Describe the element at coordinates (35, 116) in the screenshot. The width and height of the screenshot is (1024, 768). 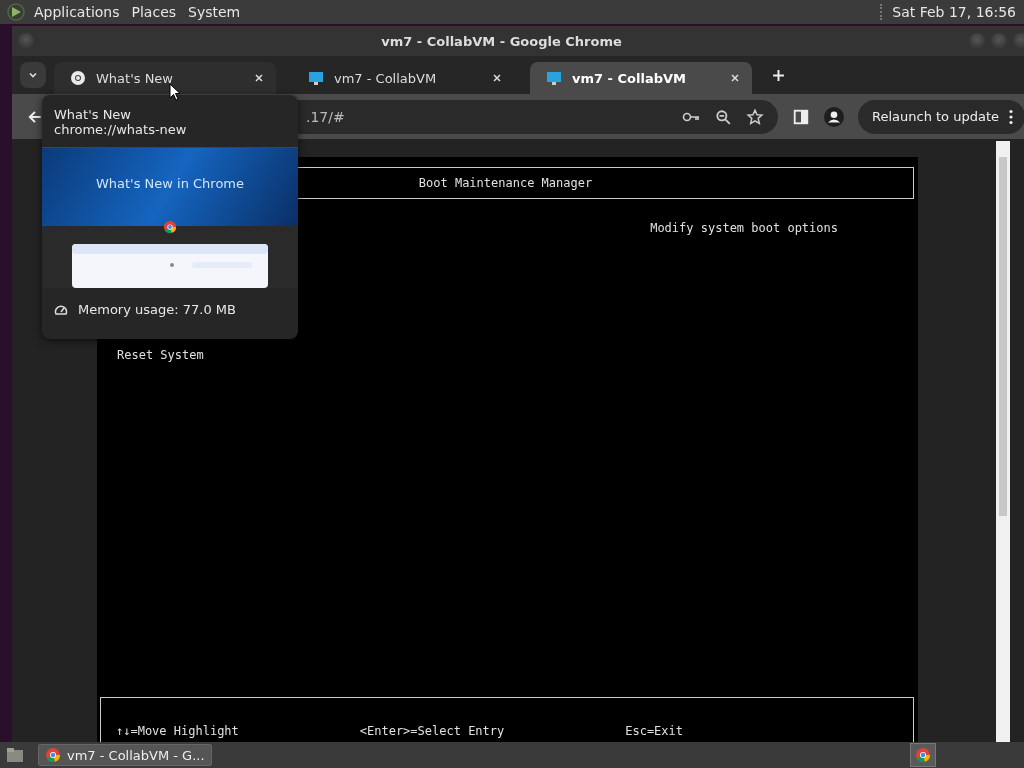
I see `back-arrow-icon` at that location.